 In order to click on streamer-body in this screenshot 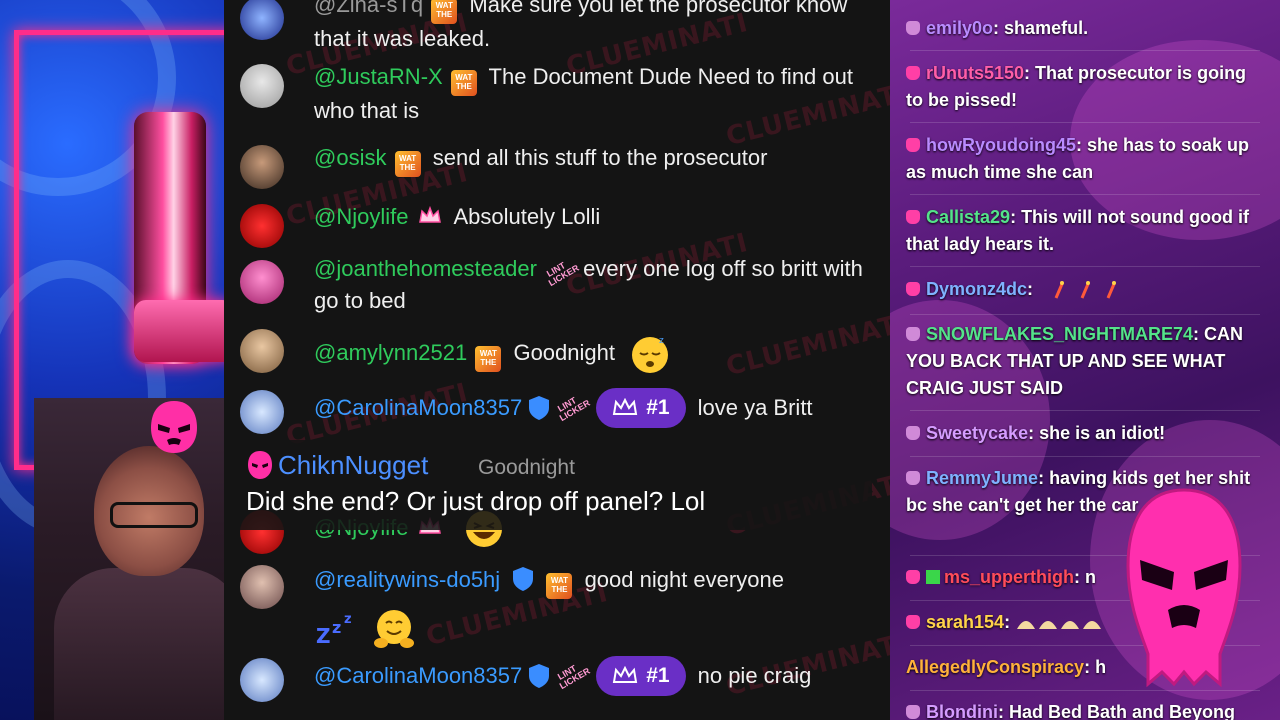, I will do `click(139, 644)`.